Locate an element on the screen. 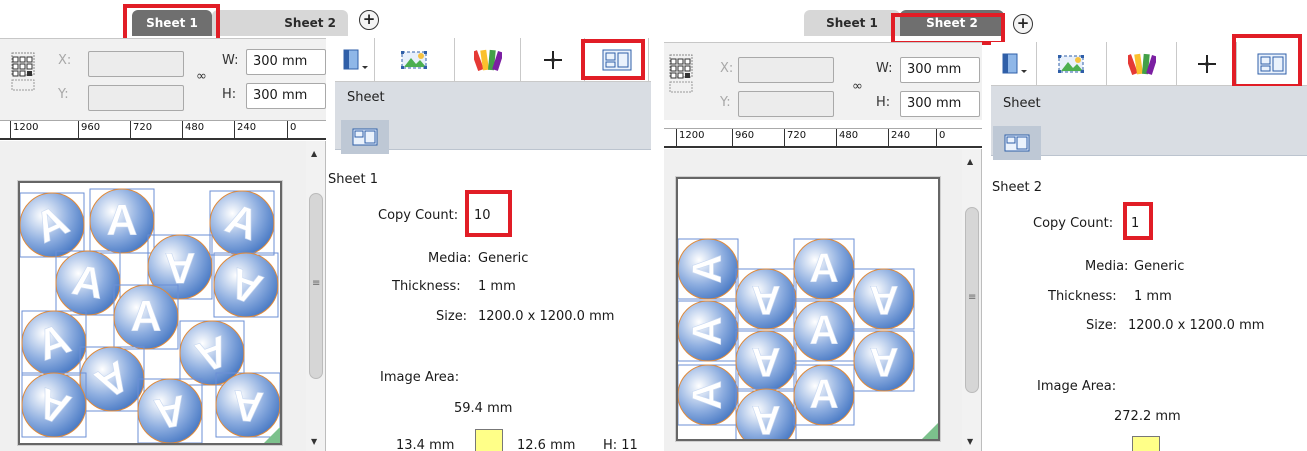  ruler-tick: 0 is located at coordinates (940, 138).